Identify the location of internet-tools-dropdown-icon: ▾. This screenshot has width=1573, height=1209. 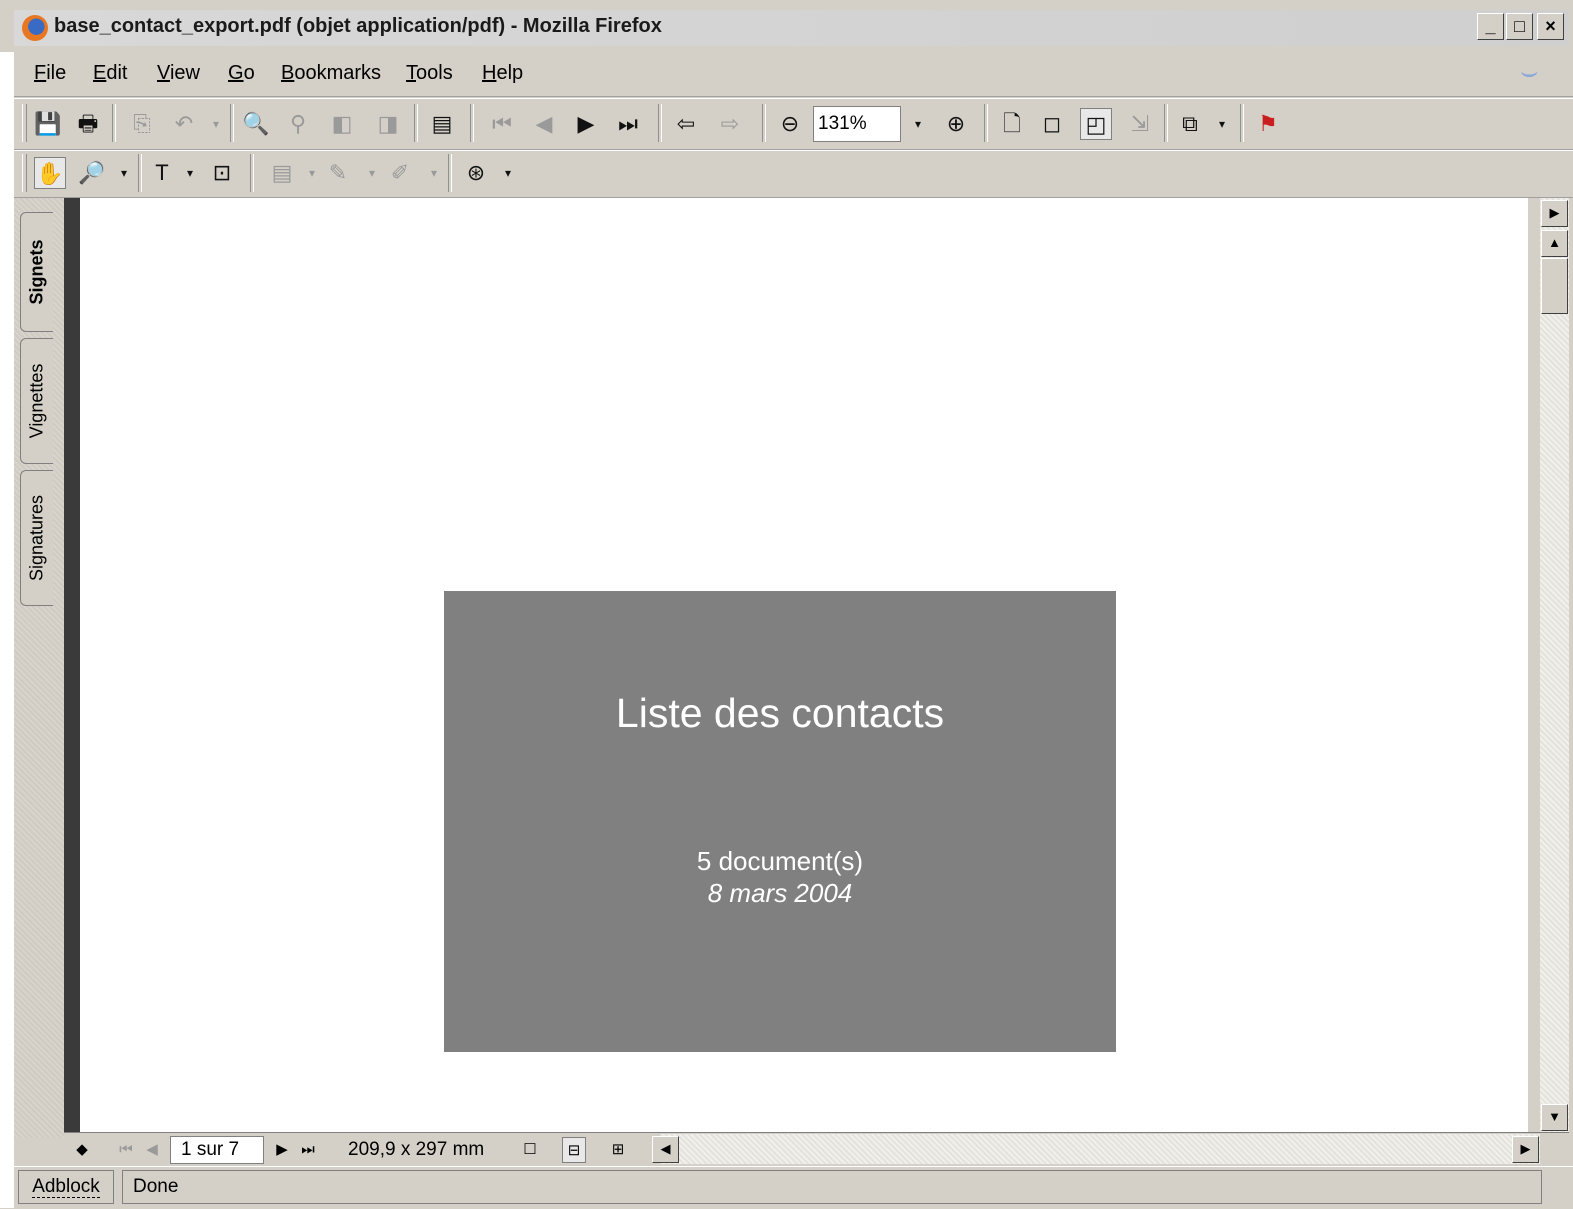
(508, 173).